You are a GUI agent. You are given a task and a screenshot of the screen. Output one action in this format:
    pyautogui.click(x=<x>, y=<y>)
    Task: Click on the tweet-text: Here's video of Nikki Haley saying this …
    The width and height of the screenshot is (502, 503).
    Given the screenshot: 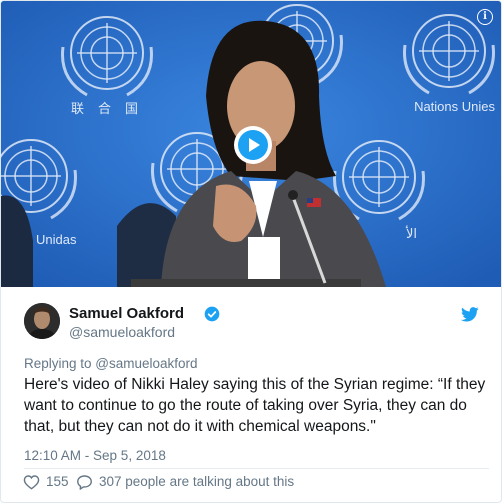 What is the action you would take?
    pyautogui.click(x=255, y=405)
    